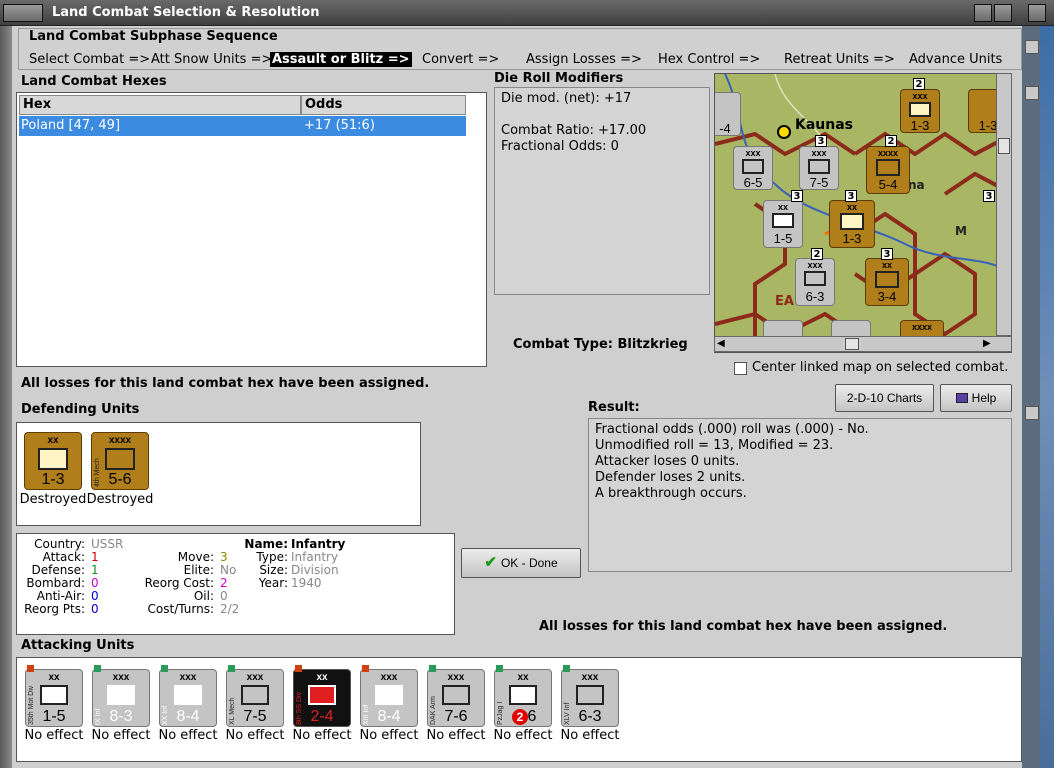 The height and width of the screenshot is (768, 1054). I want to click on step-hex-control: Hex Control =>, so click(709, 59).